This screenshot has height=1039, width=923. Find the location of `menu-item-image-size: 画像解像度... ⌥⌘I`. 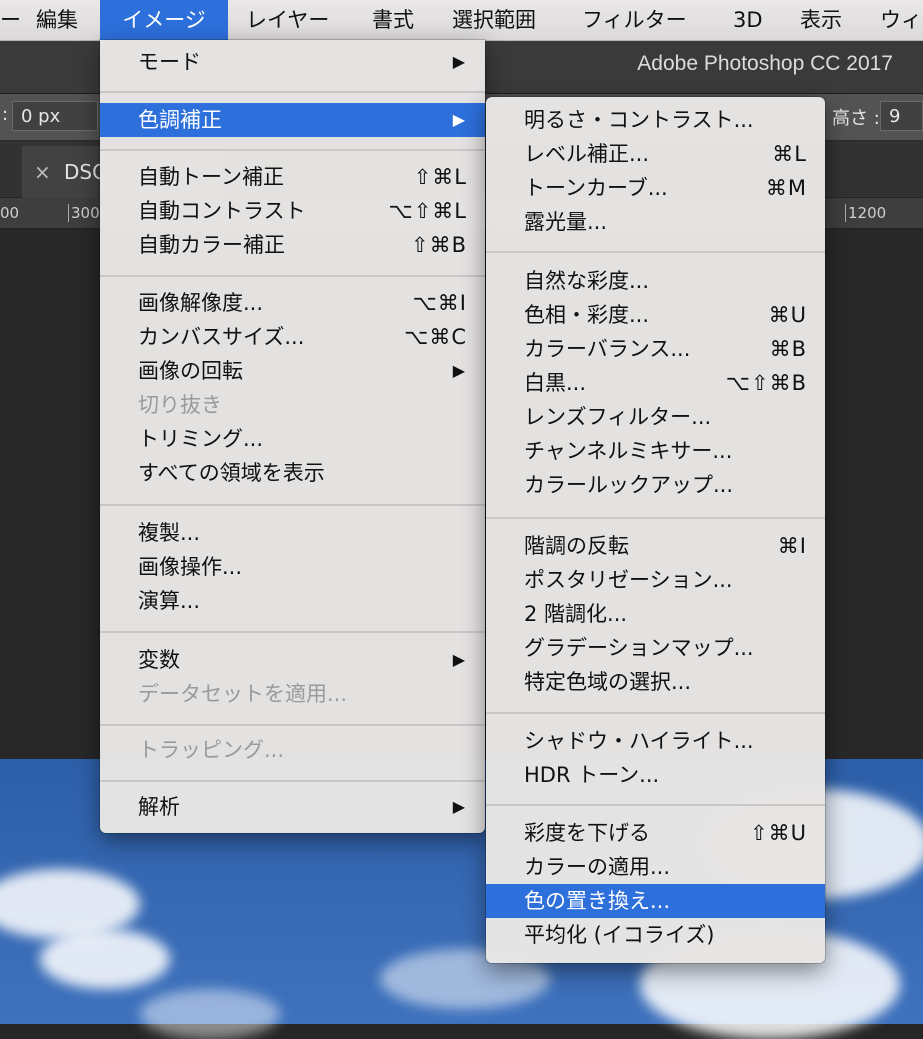

menu-item-image-size: 画像解像度... ⌥⌘I is located at coordinates (292, 303).